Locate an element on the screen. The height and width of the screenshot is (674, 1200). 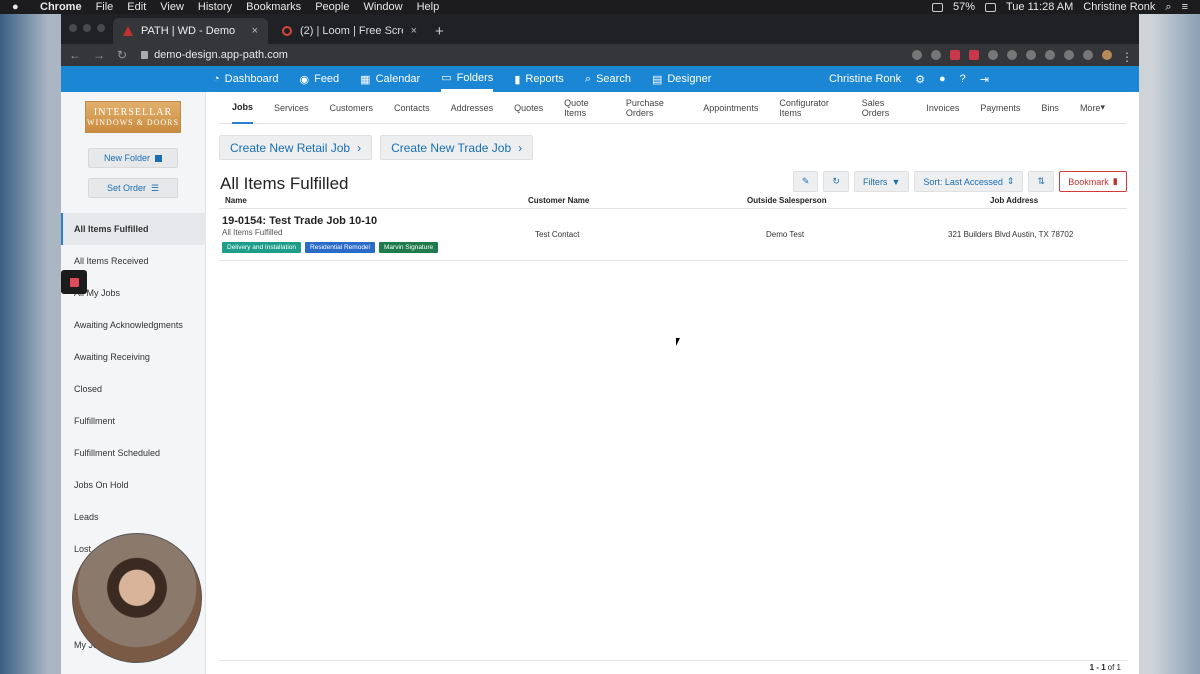
chat-icon: ● is located at coordinates (942, 79).